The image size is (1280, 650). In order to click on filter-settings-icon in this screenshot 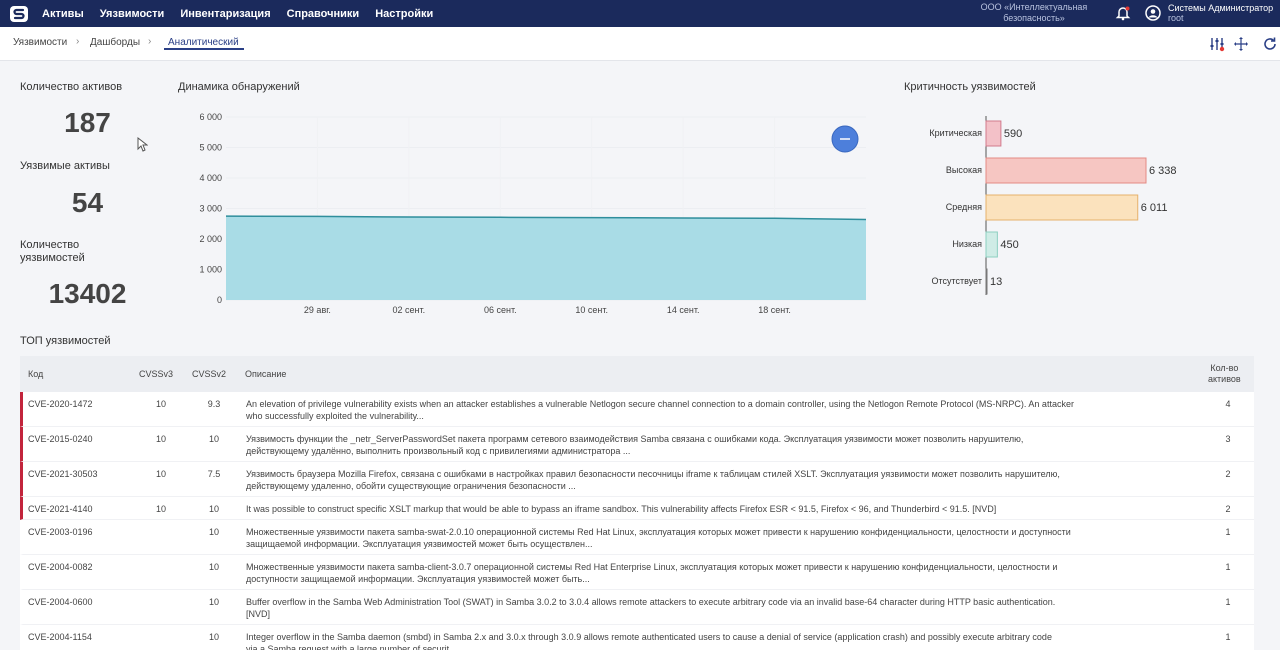, I will do `click(1217, 44)`.